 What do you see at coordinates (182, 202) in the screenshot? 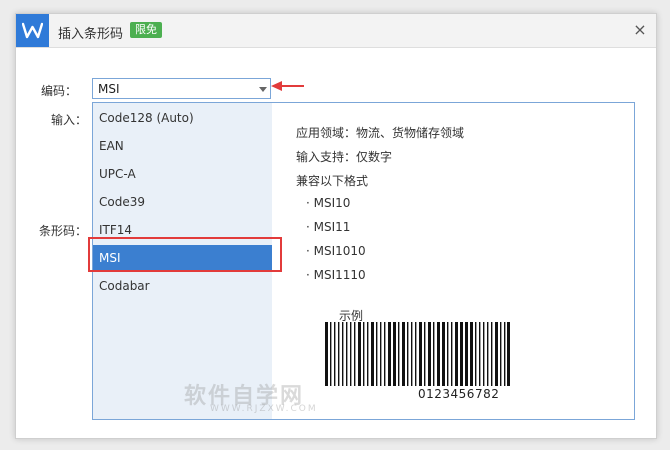
I see `option-code39: Code39` at bounding box center [182, 202].